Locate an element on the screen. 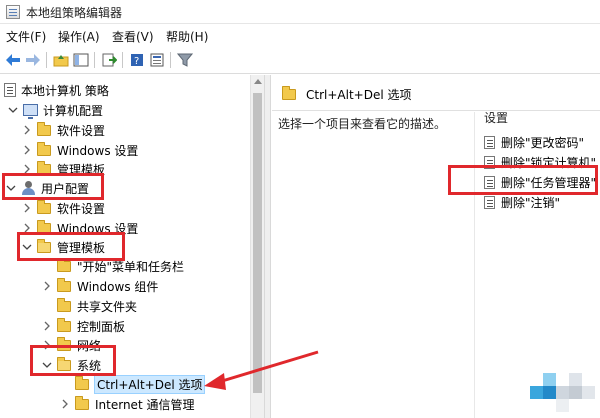 Image resolution: width=600 pixels, height=418 pixels. annotation-box-admin-templates is located at coordinates (71, 246).